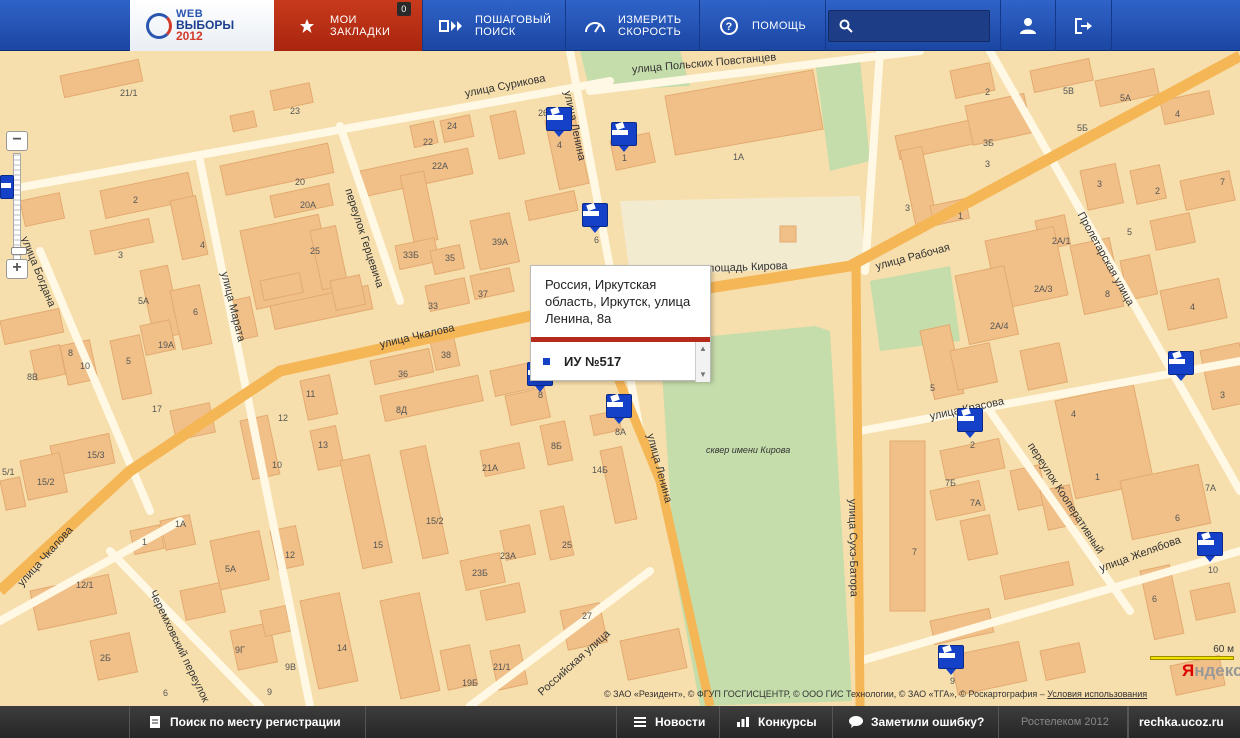 The height and width of the screenshot is (738, 1240). Describe the element at coordinates (1108, 294) in the screenshot. I see `house-number: 8` at that location.